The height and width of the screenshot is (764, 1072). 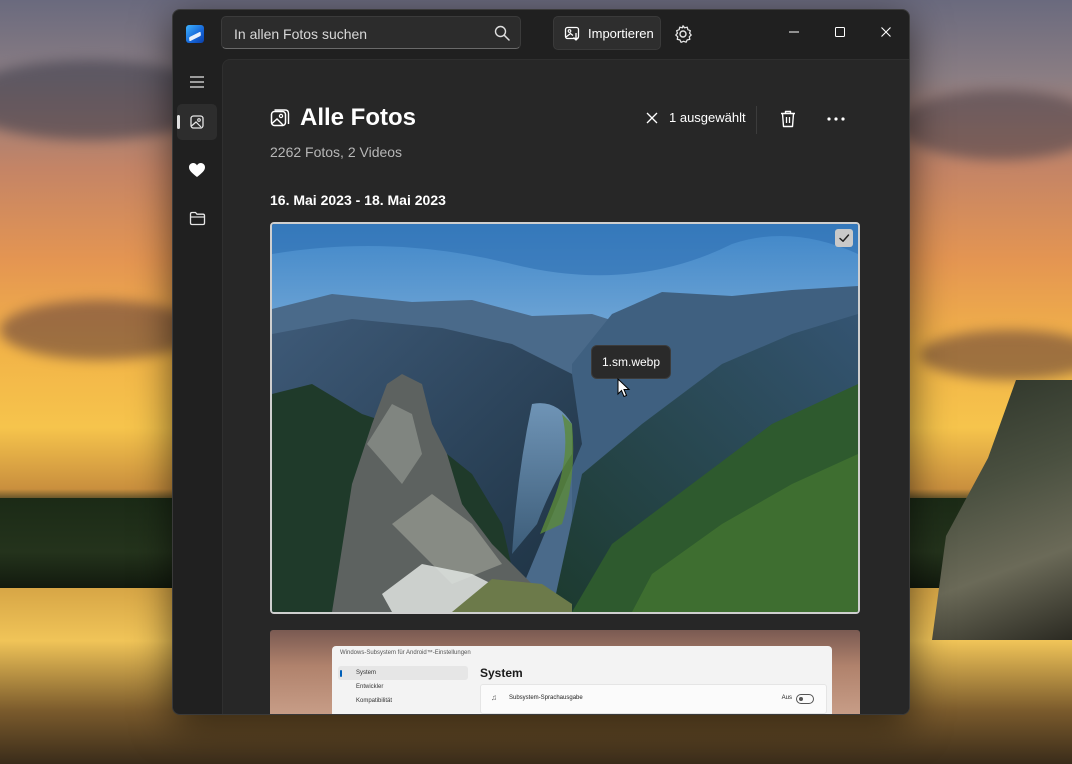 I want to click on hamburger-icon, so click(x=197, y=82).